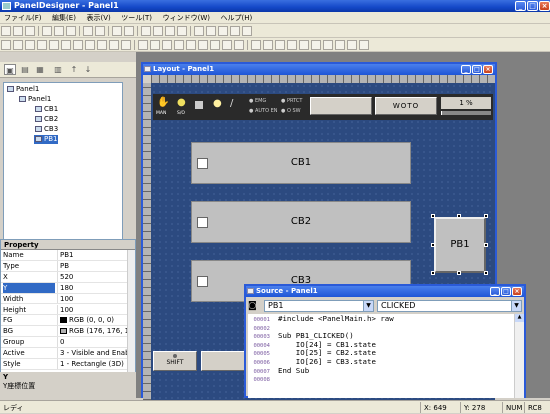 The height and width of the screenshot is (414, 550). What do you see at coordinates (47, 31) in the screenshot?
I see `cut-icon` at bounding box center [47, 31].